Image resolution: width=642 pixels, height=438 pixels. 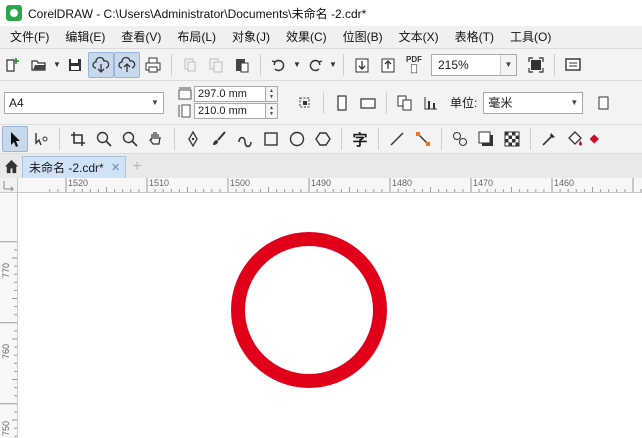 I want to click on units-select: 毫米 ▼, so click(x=533, y=102).